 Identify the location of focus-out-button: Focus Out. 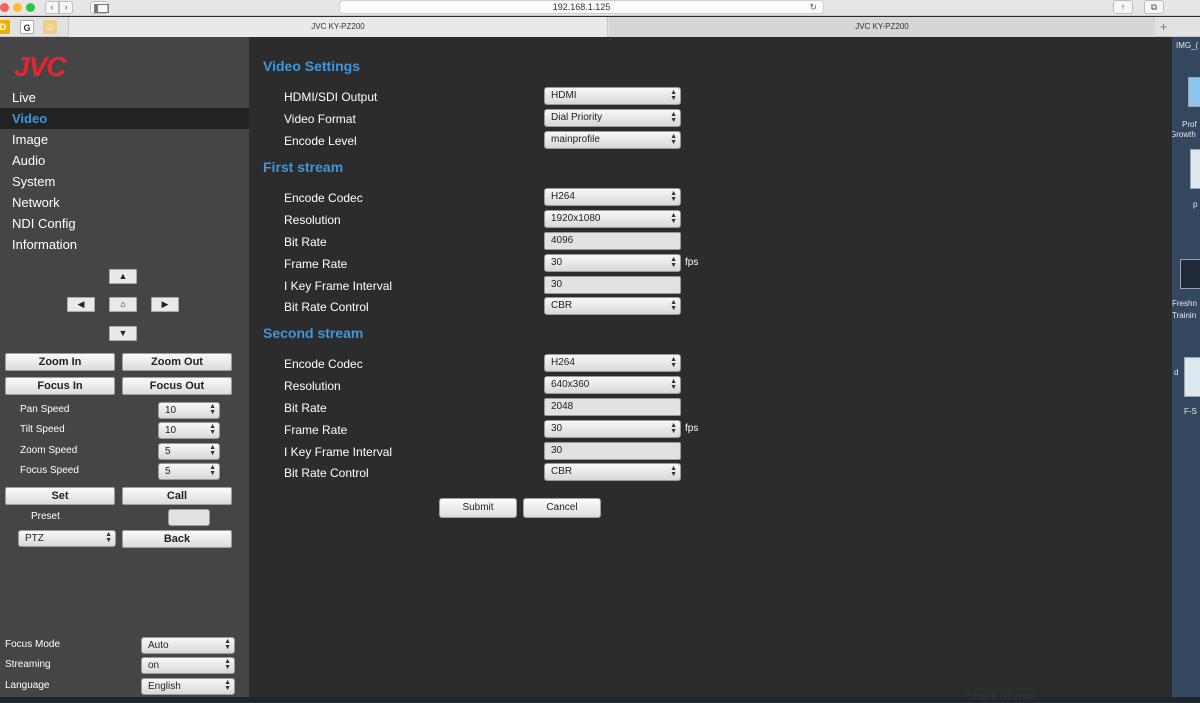
(177, 386).